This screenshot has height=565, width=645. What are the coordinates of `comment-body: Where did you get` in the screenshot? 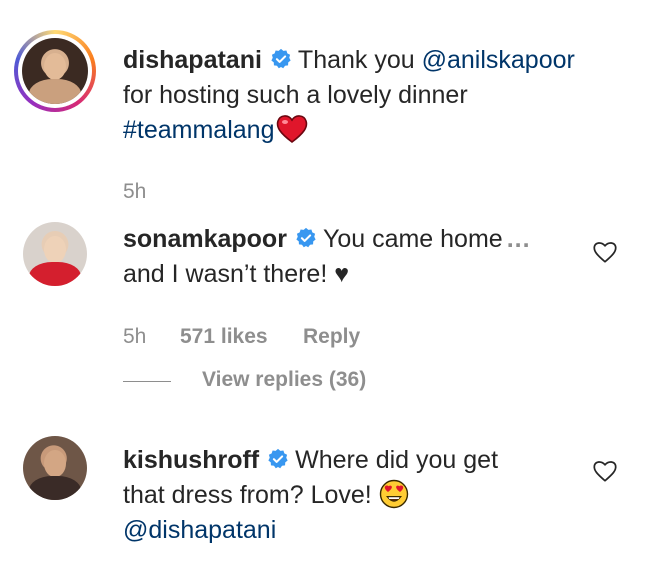 It's located at (397, 460).